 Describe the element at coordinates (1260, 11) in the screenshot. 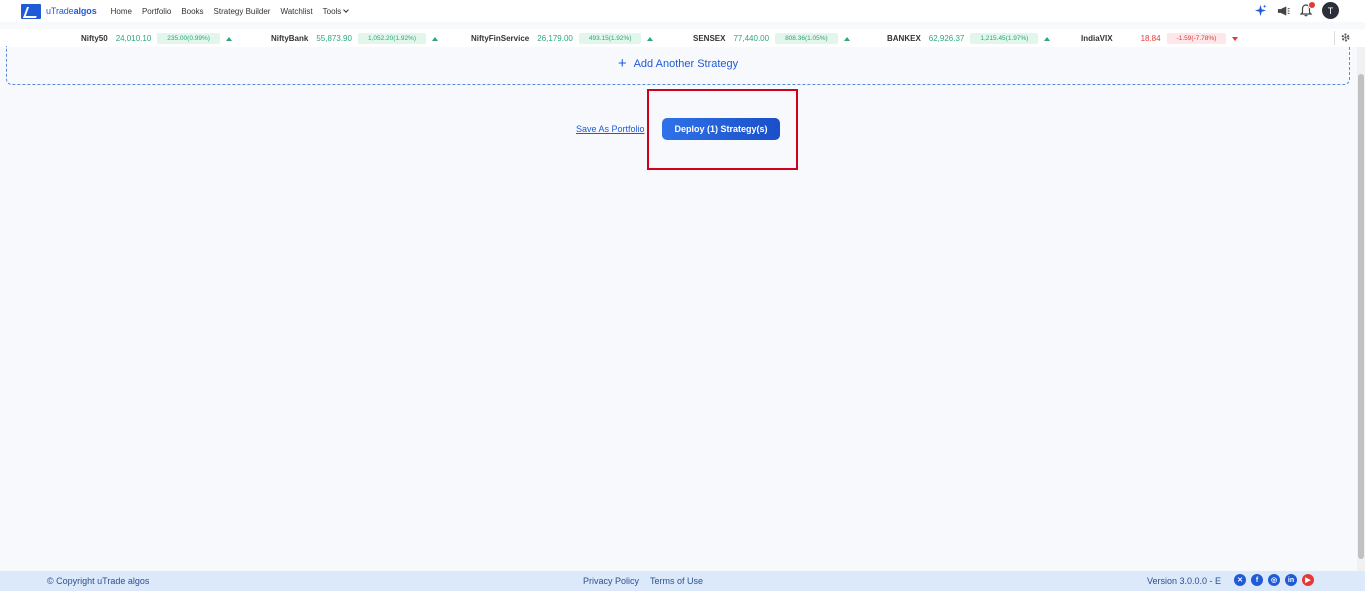

I see `sparkle-icon` at that location.